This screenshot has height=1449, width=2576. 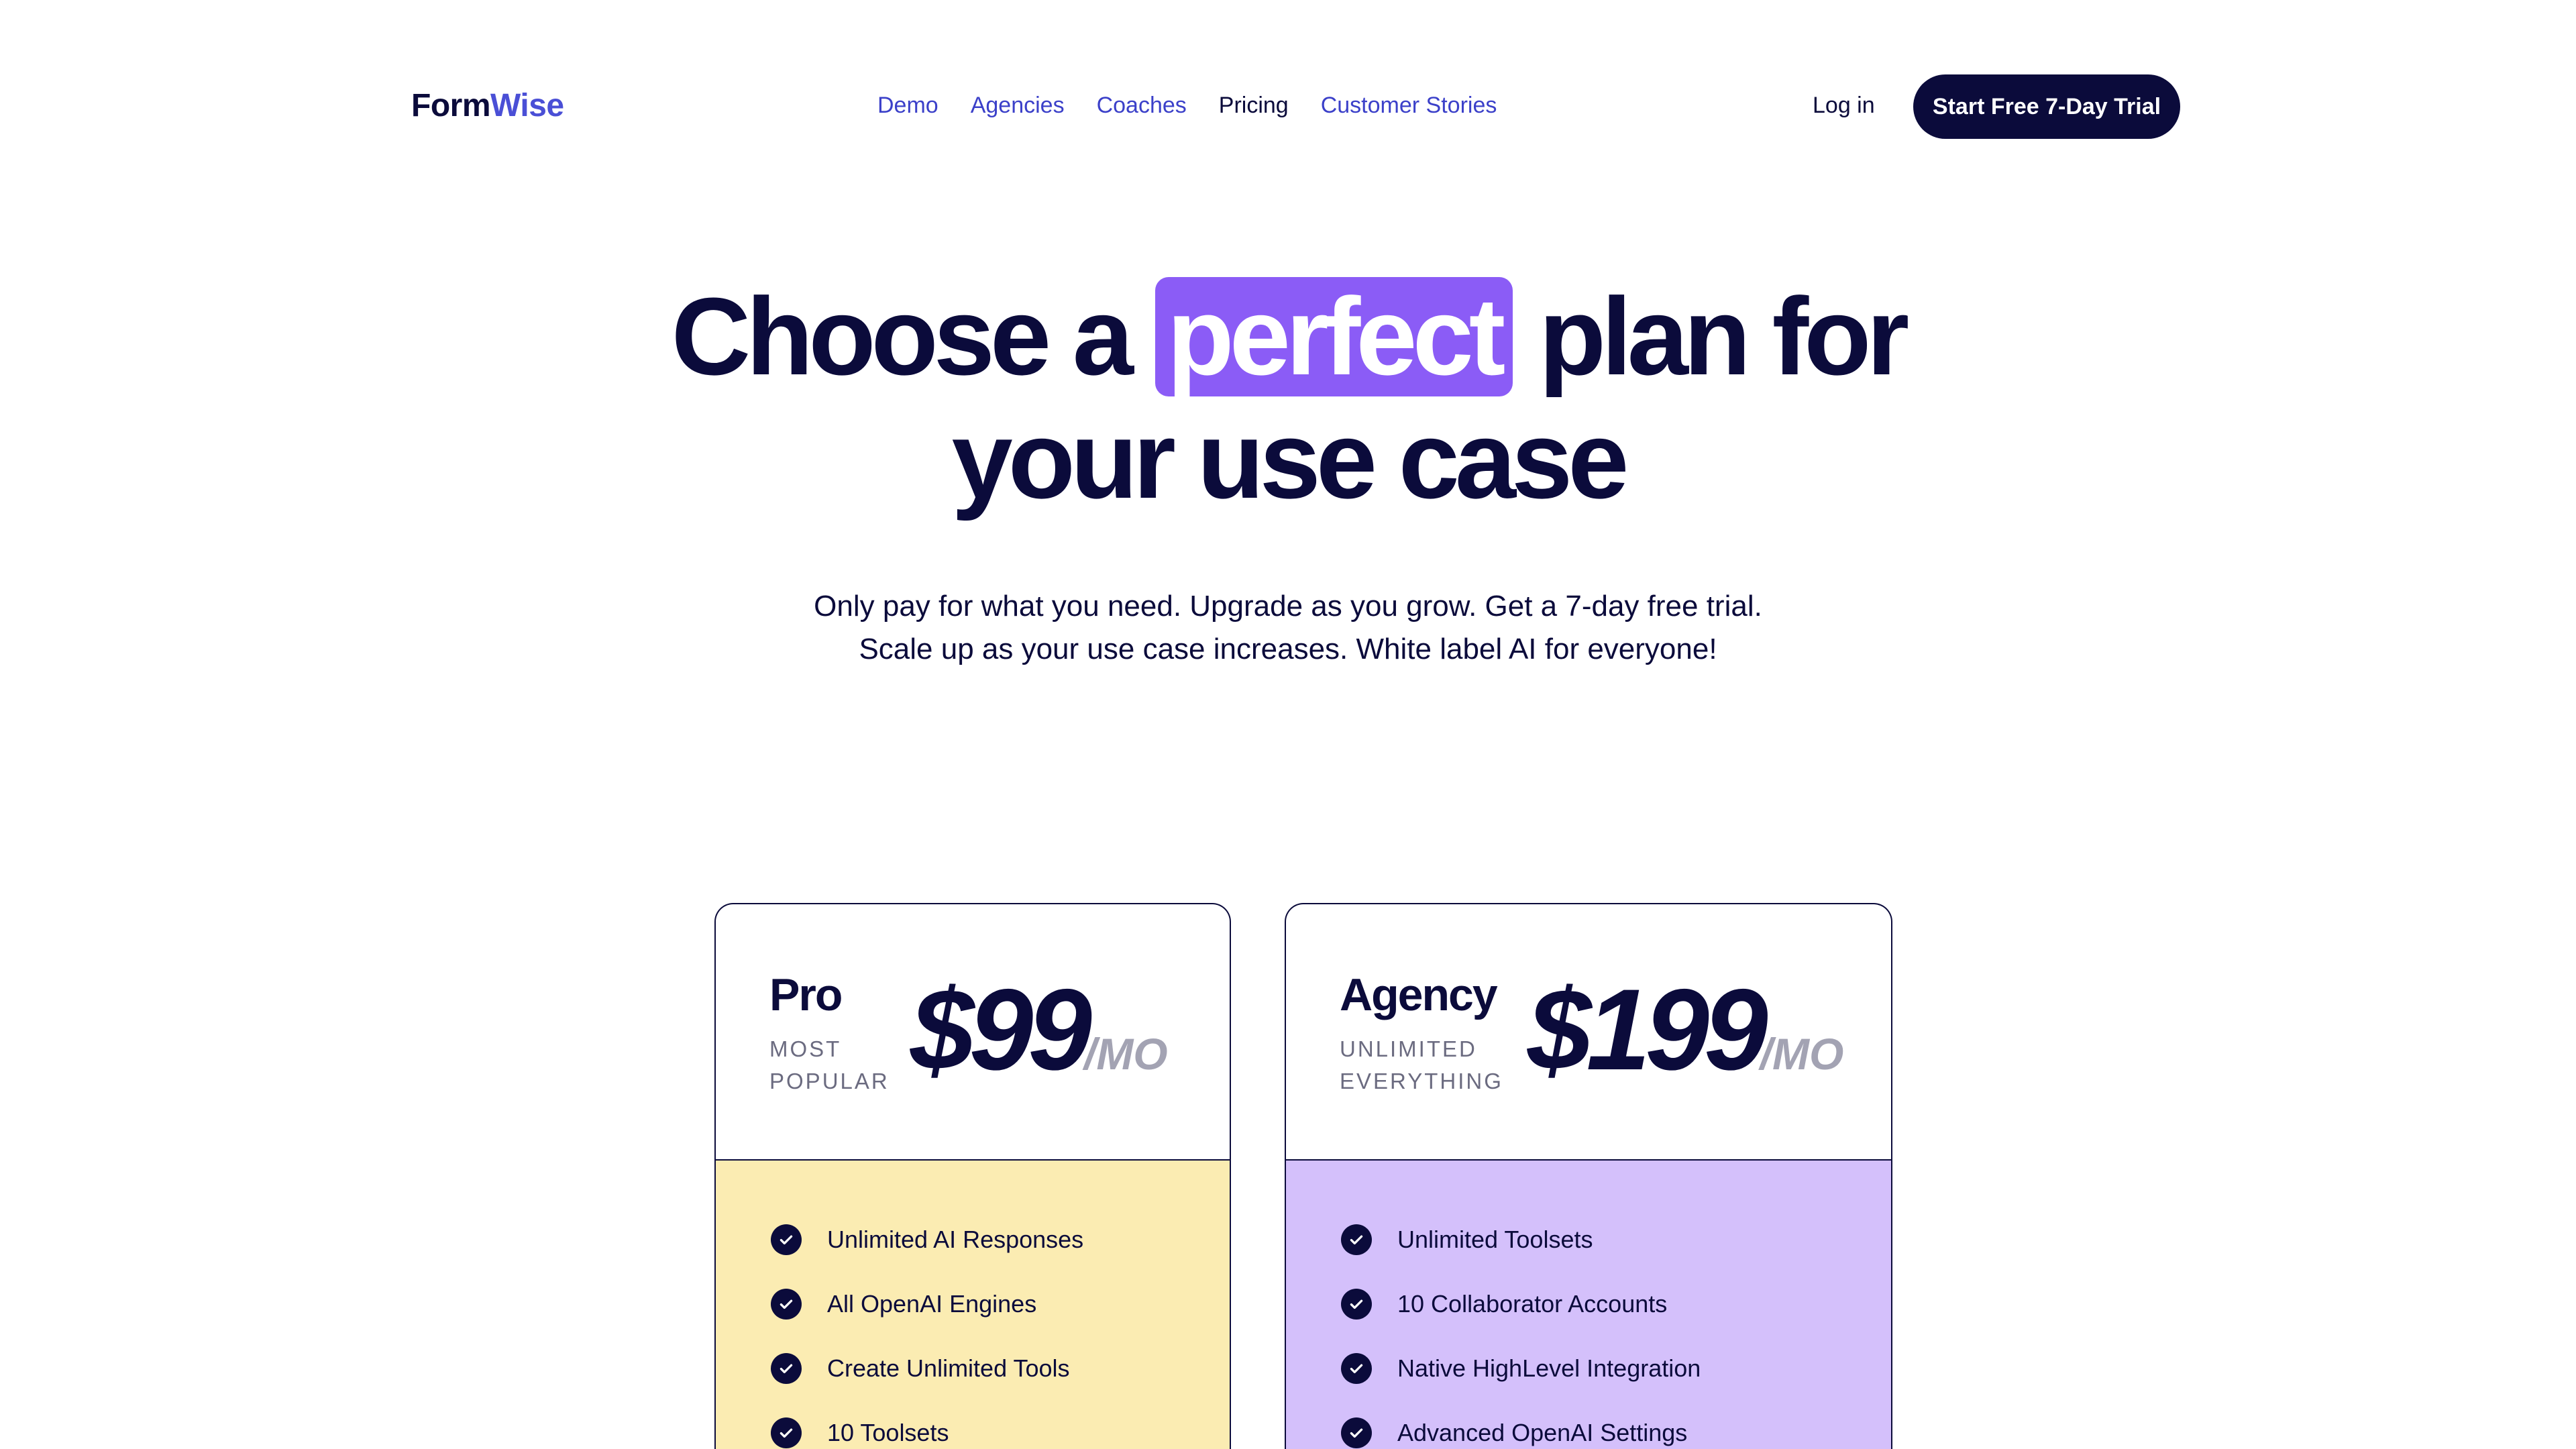 I want to click on feature-item: Unlimited AI Responses, so click(x=973, y=1240).